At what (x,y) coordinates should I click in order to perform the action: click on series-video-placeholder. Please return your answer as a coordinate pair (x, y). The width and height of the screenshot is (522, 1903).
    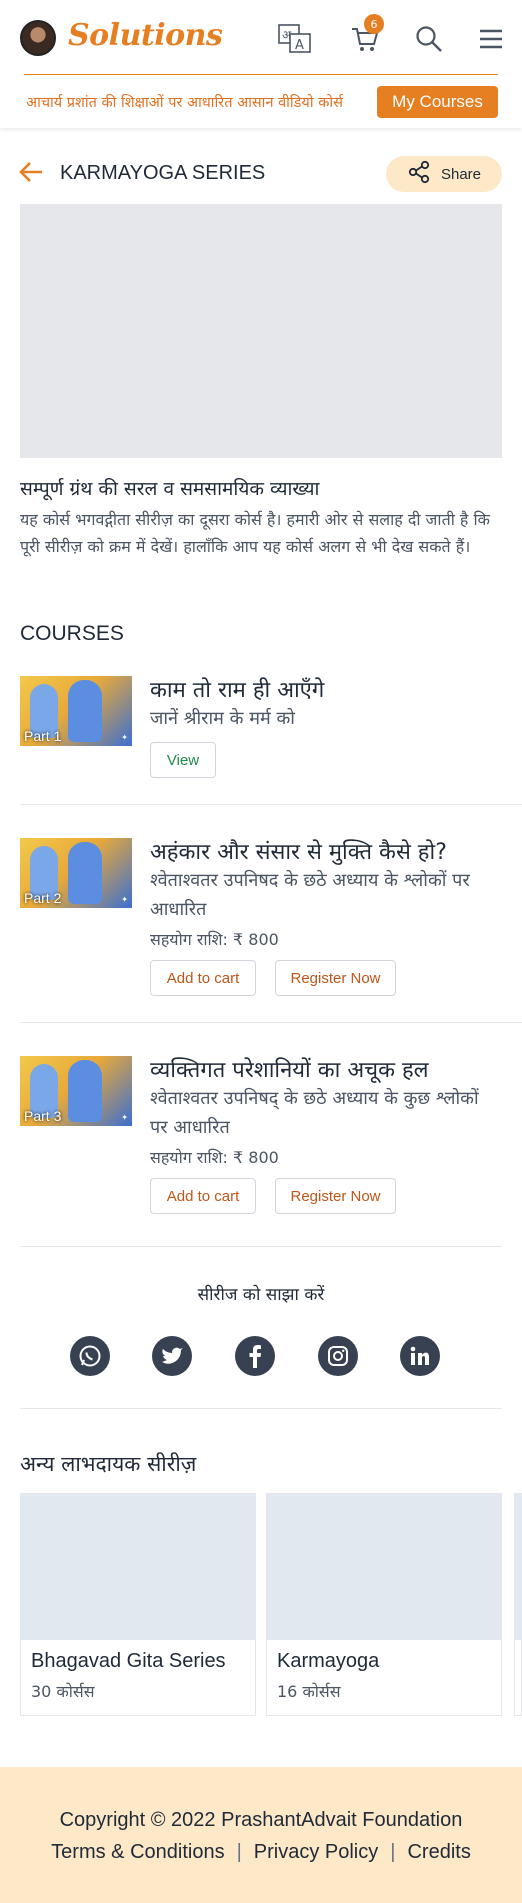
    Looking at the image, I should click on (261, 331).